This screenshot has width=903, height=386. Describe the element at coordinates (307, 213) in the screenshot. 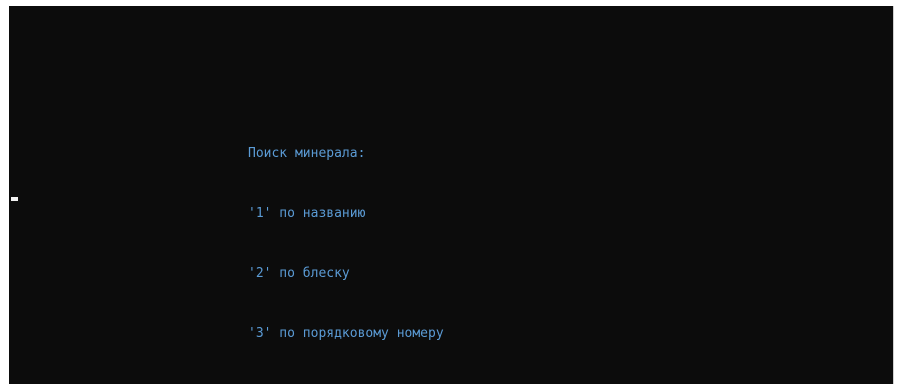

I see `menu-option-by-name: '1' по названию` at that location.